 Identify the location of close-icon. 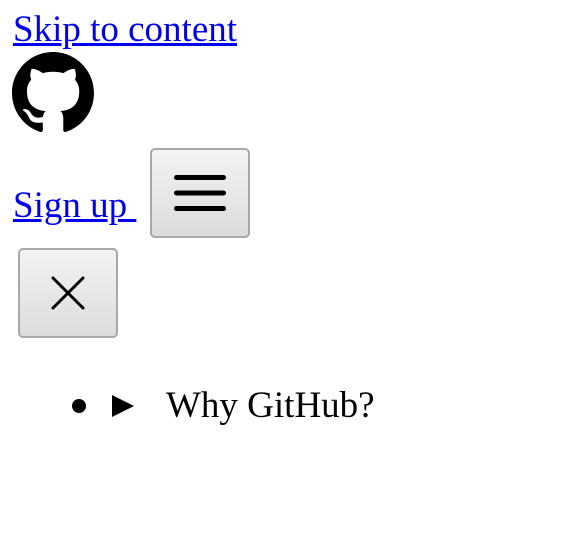
(68, 293).